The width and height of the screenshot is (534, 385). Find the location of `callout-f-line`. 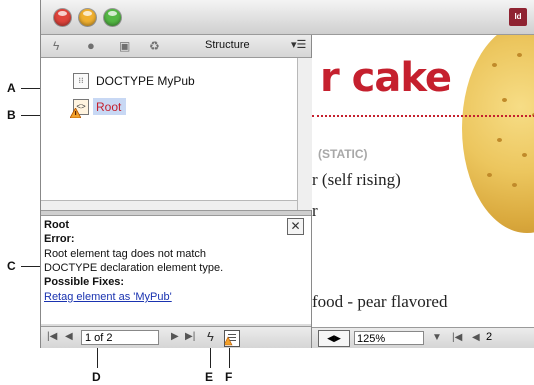

callout-f-line is located at coordinates (229, 358).